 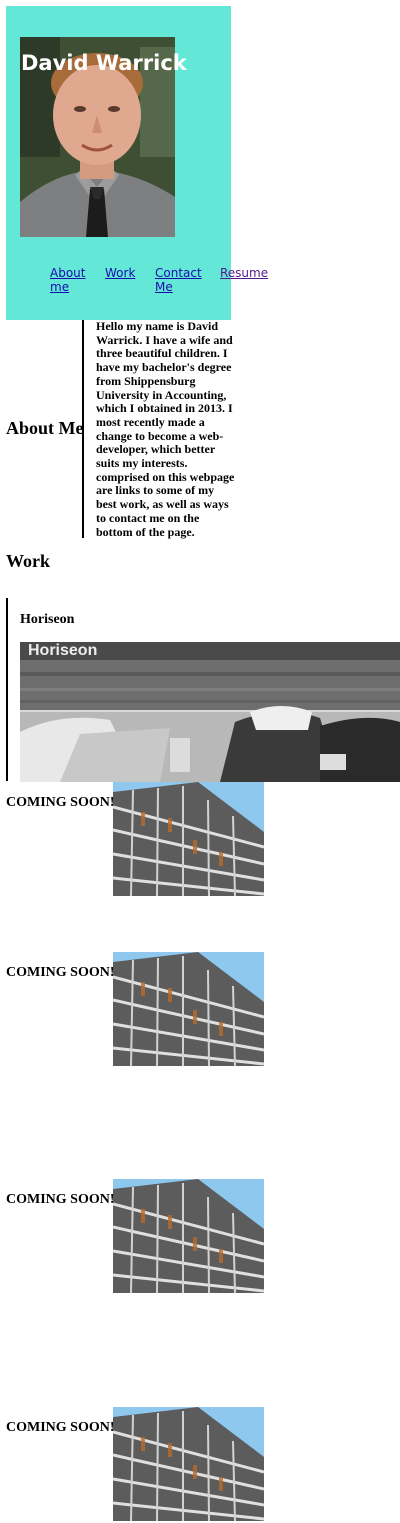 What do you see at coordinates (62, 650) in the screenshot?
I see `project-image-horiseon-logo: Horiseon` at bounding box center [62, 650].